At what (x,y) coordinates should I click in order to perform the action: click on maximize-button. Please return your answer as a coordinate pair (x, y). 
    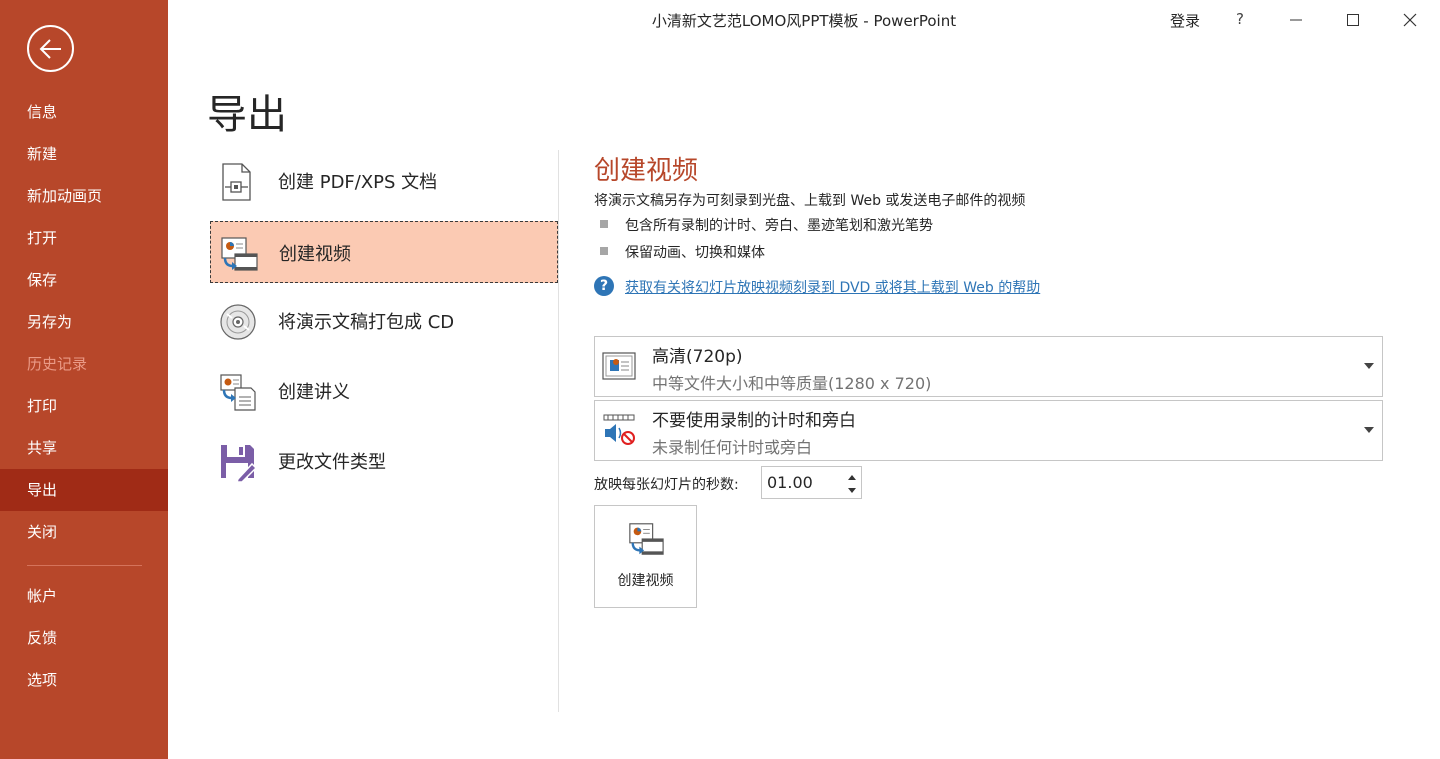
    Looking at the image, I should click on (1353, 20).